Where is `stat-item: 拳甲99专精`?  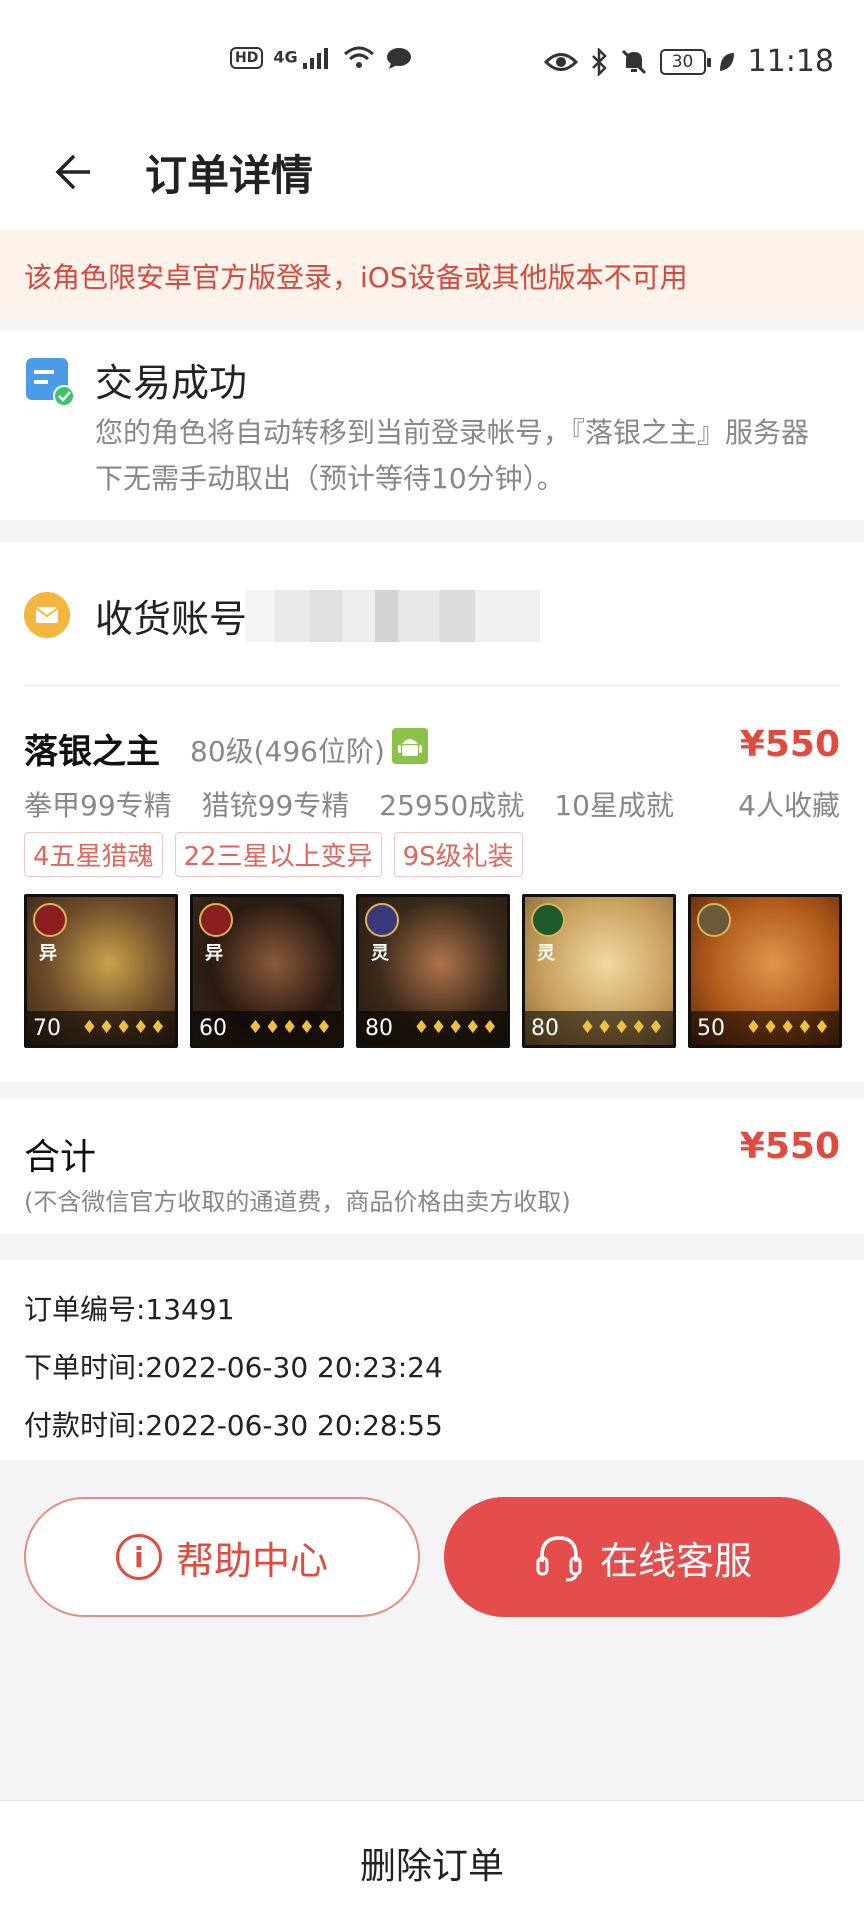 stat-item: 拳甲99专精 is located at coordinates (98, 805).